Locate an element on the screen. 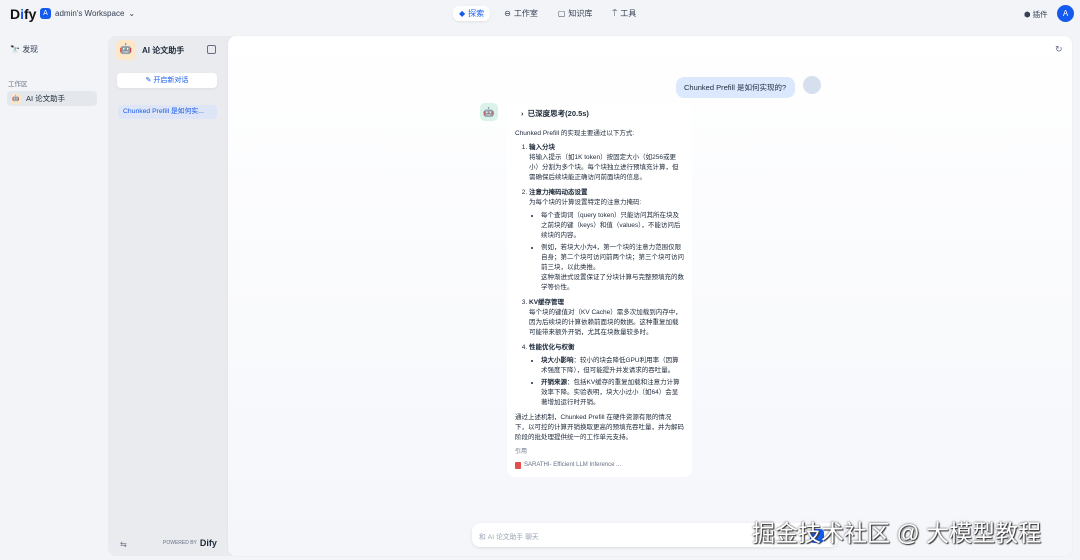 Image resolution: width=1080 pixels, height=560 pixels. workspace-switcher: Aadmin's Workspace ⌄ is located at coordinates (87, 13).